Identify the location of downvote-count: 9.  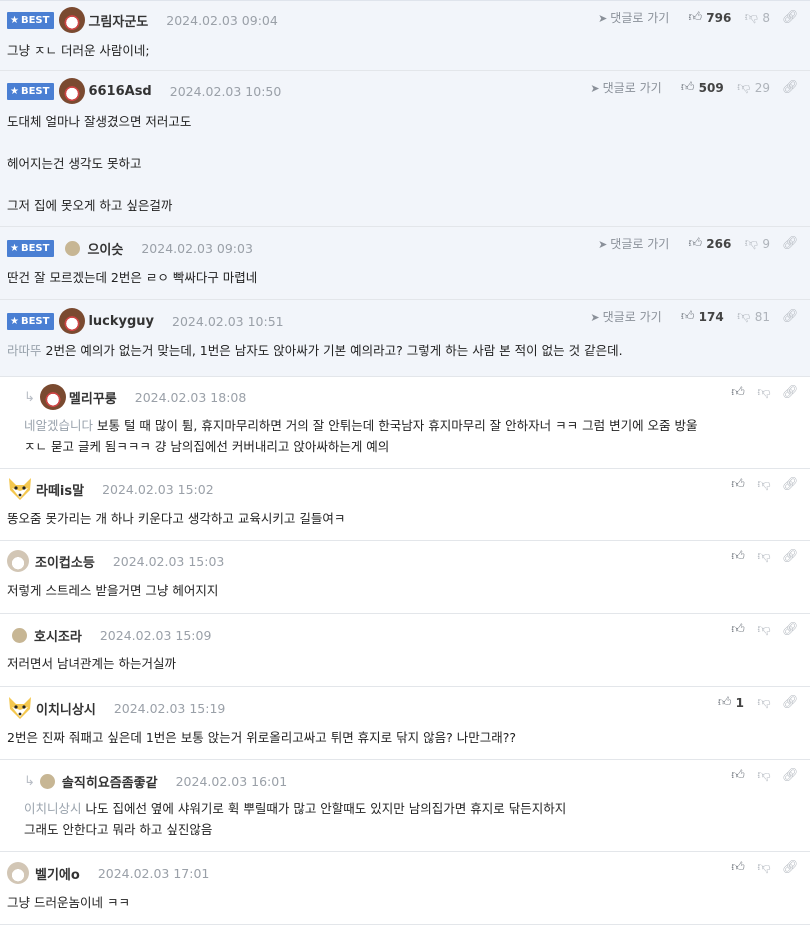
(766, 243).